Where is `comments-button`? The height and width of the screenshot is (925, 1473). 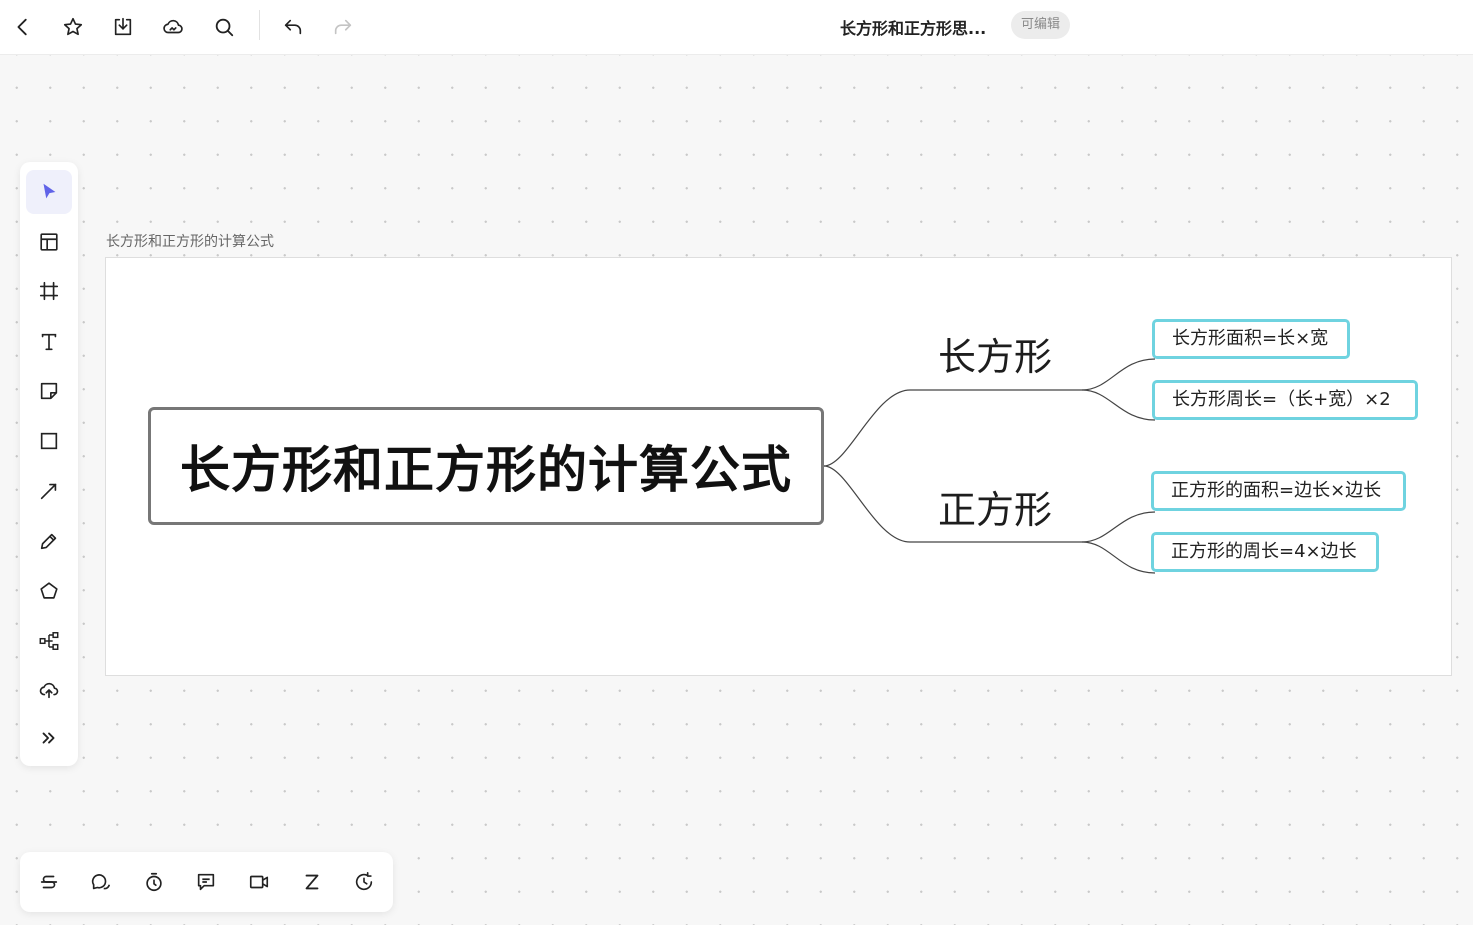 comments-button is located at coordinates (101, 882).